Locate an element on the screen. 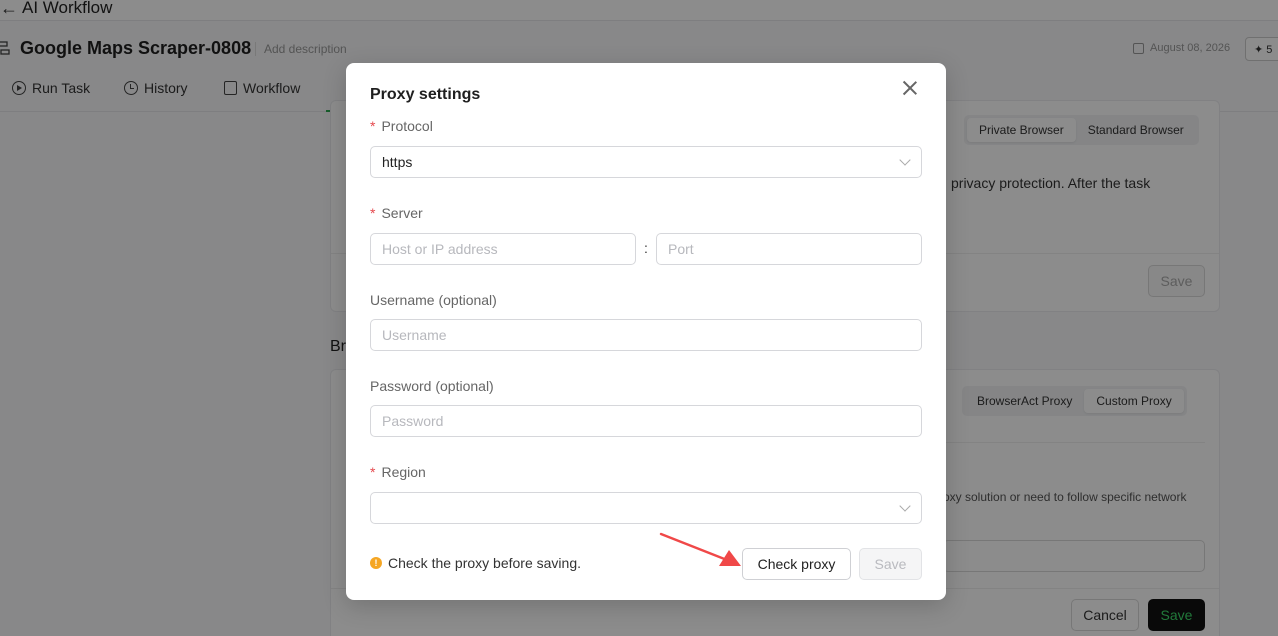 The width and height of the screenshot is (1278, 636). annotation-arrow-icon is located at coordinates (700, 549).